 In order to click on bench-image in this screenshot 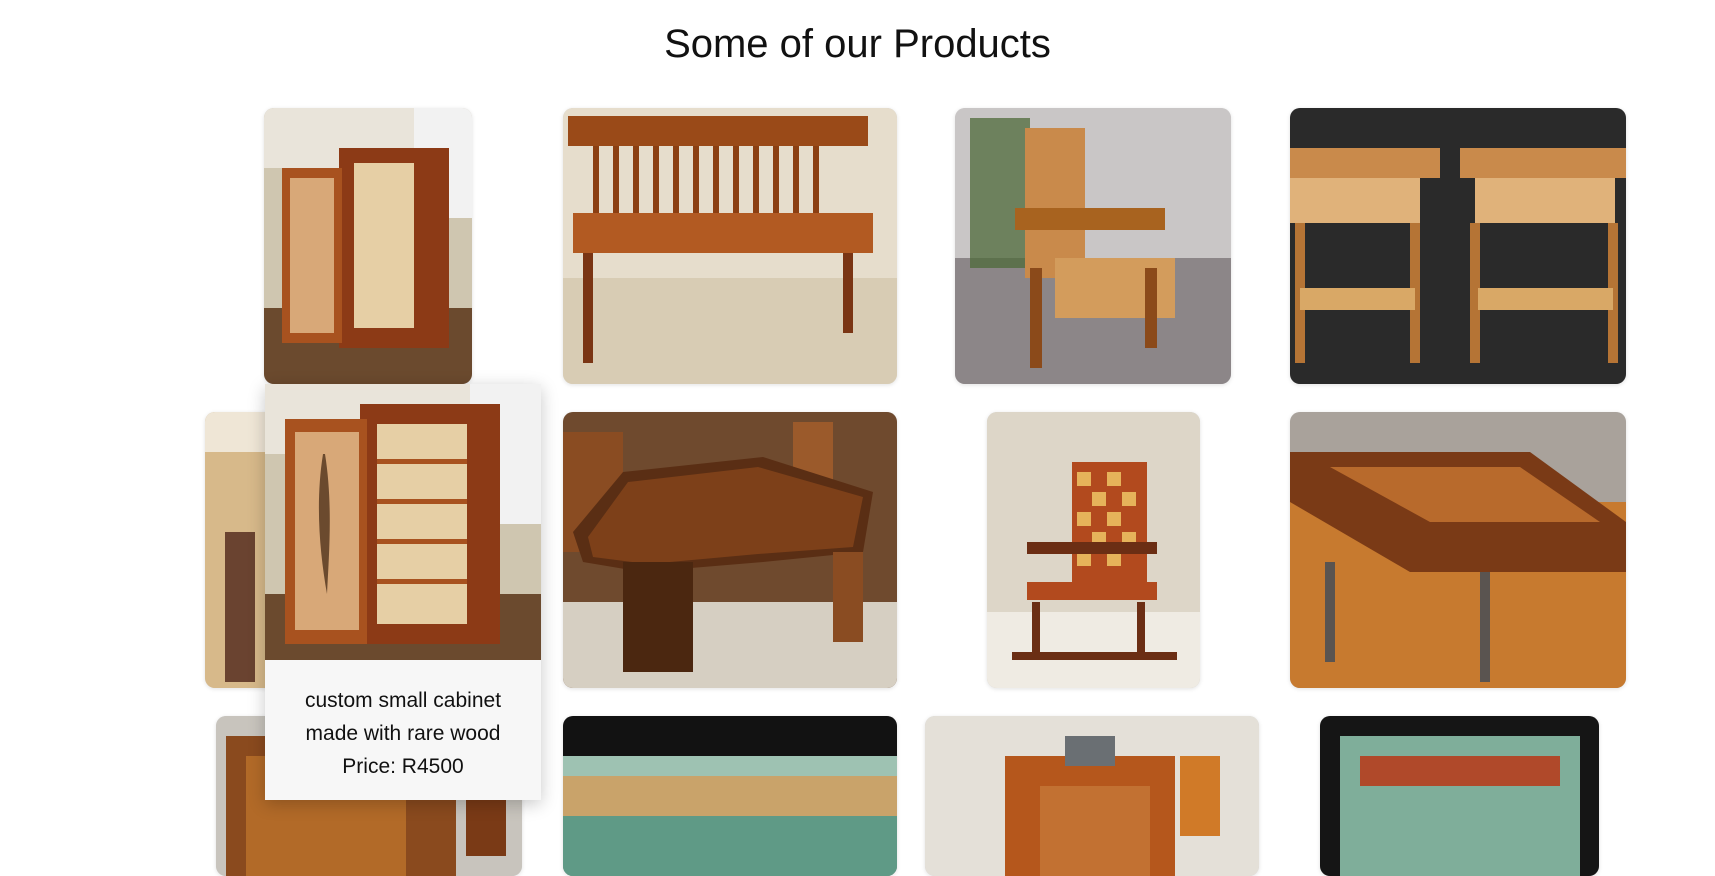, I will do `click(730, 246)`.